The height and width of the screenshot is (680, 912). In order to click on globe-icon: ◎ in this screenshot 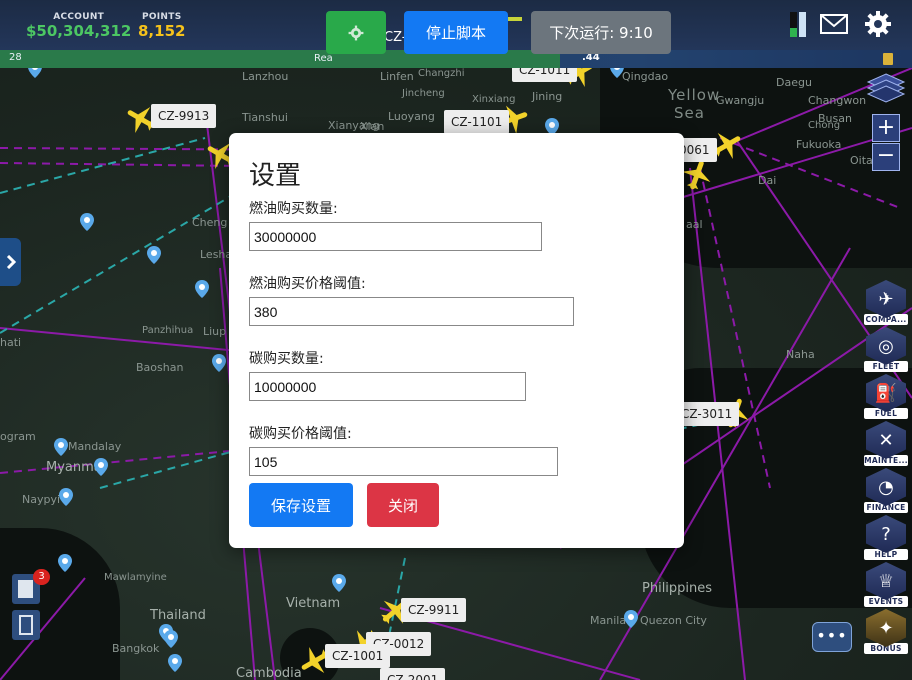, I will do `click(886, 346)`.